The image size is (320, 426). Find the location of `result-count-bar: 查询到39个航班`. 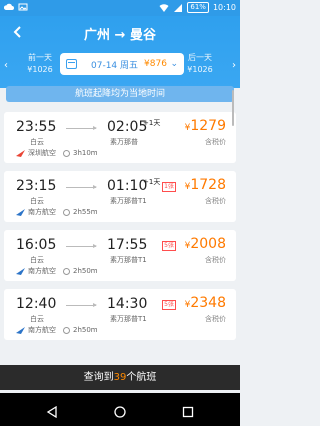

result-count-bar: 查询到39个航班 is located at coordinates (120, 377).